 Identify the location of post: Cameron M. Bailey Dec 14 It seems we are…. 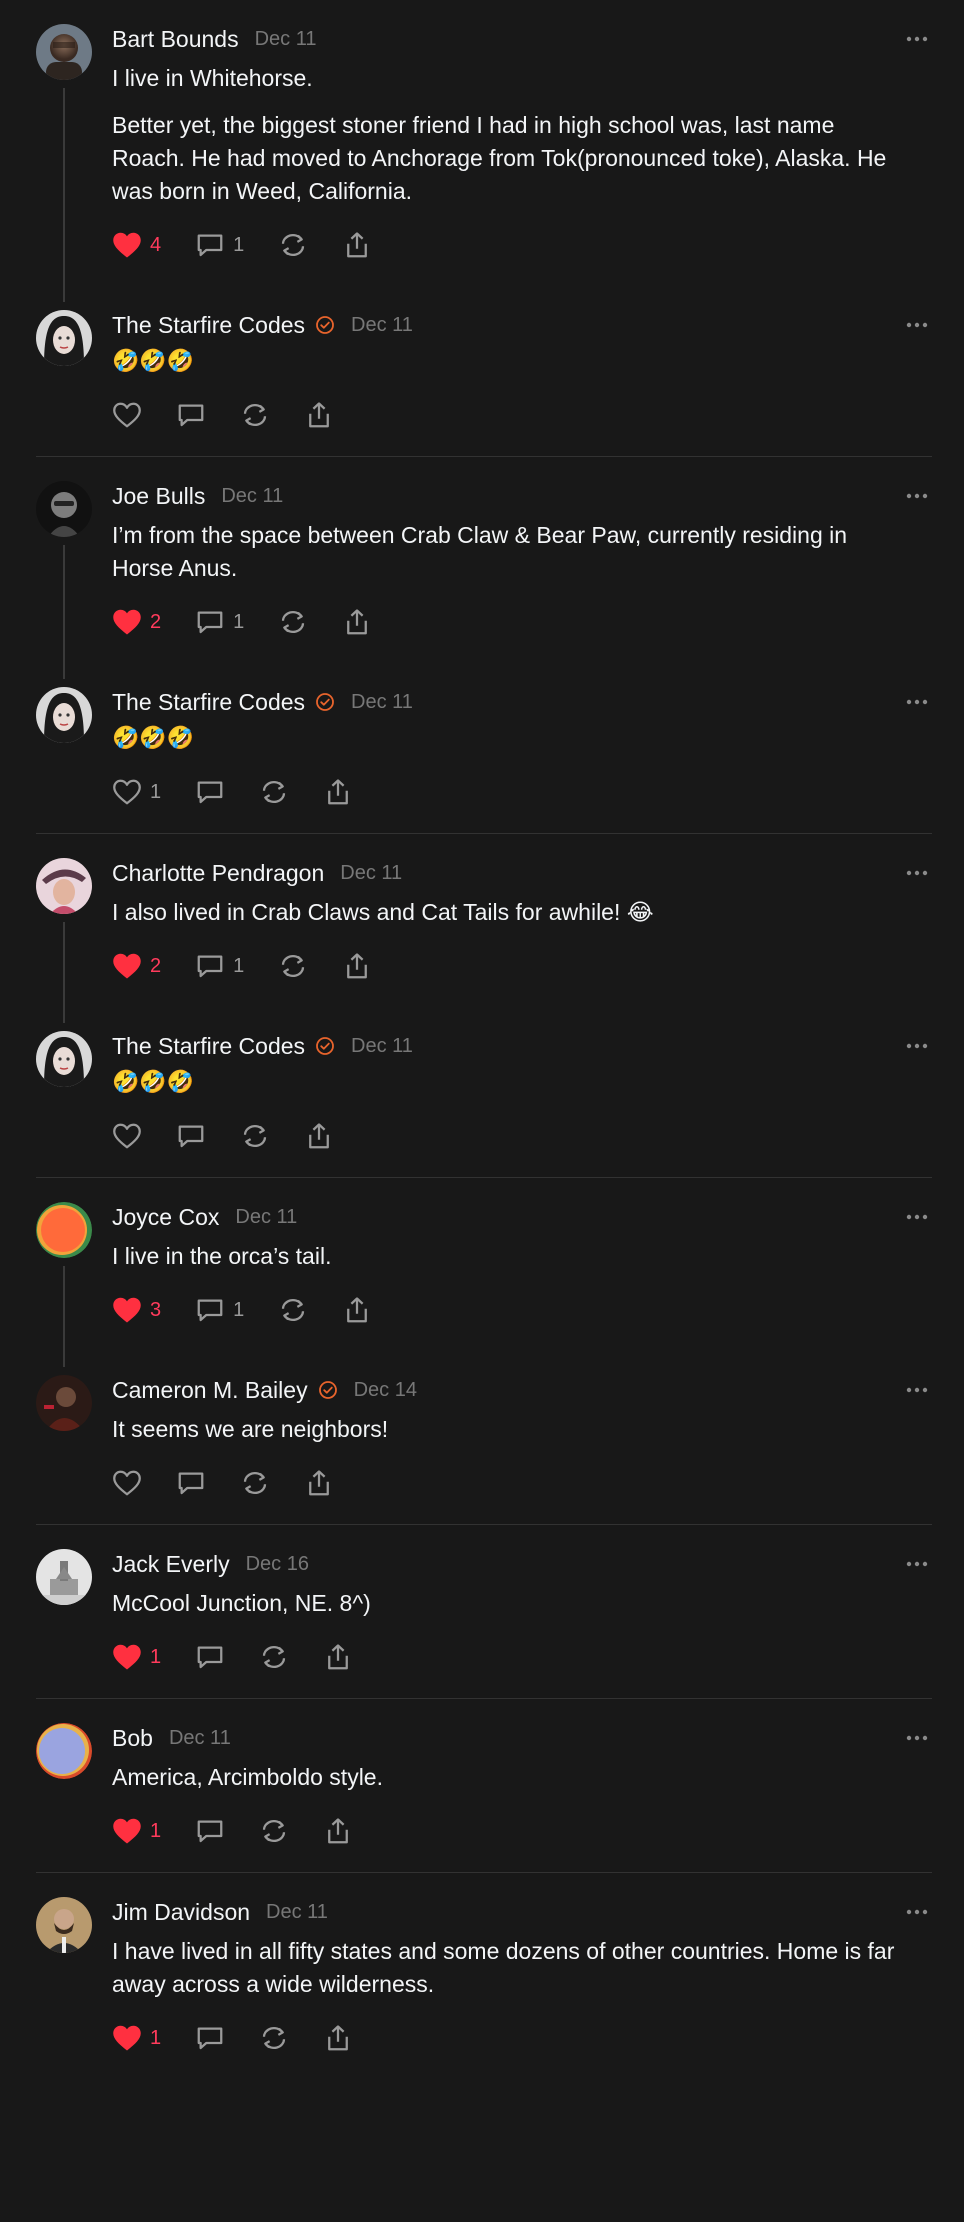
(482, 1425).